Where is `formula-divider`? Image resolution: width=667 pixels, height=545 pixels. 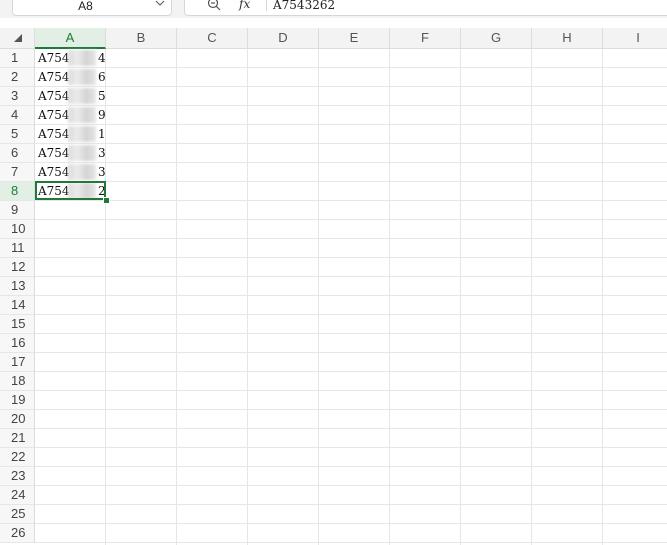
formula-divider is located at coordinates (266, 5).